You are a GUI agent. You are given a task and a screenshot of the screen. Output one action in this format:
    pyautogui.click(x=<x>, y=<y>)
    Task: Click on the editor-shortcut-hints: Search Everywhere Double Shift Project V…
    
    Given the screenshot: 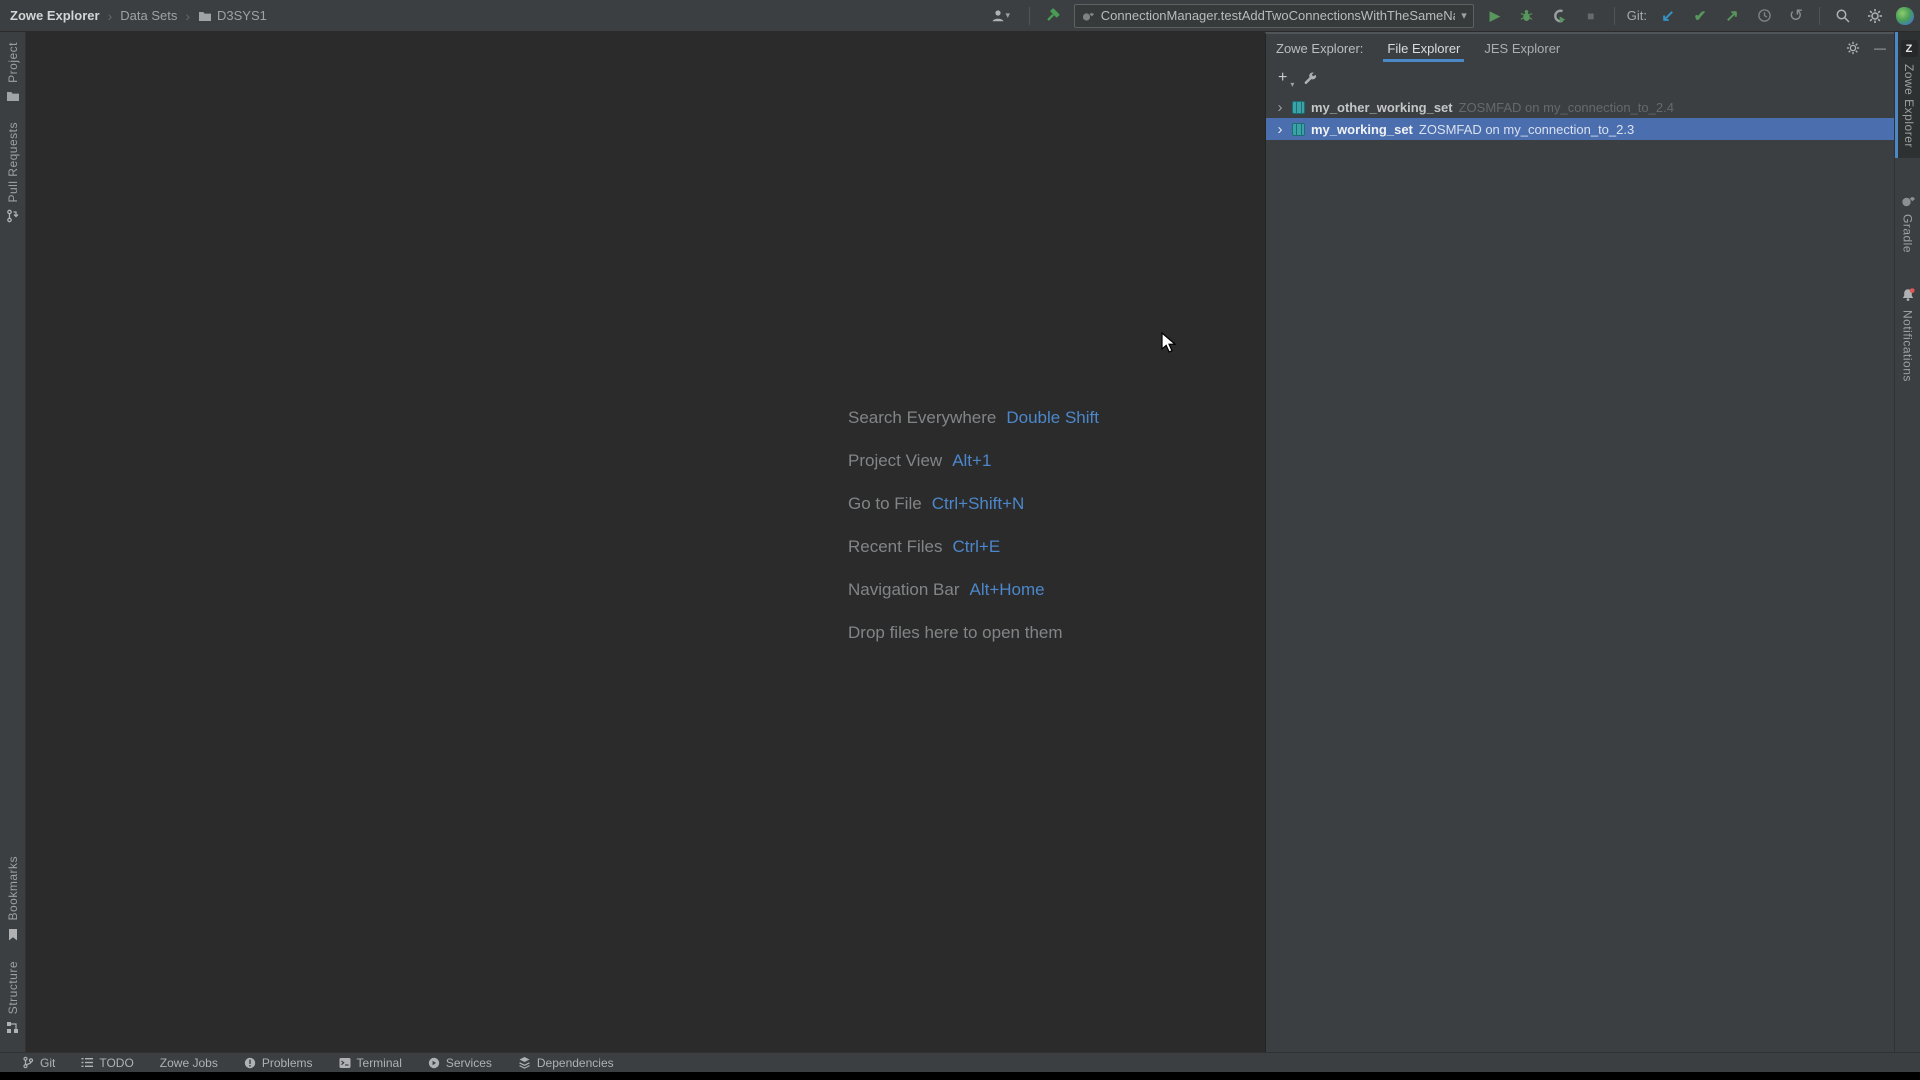 What is the action you would take?
    pyautogui.click(x=973, y=525)
    